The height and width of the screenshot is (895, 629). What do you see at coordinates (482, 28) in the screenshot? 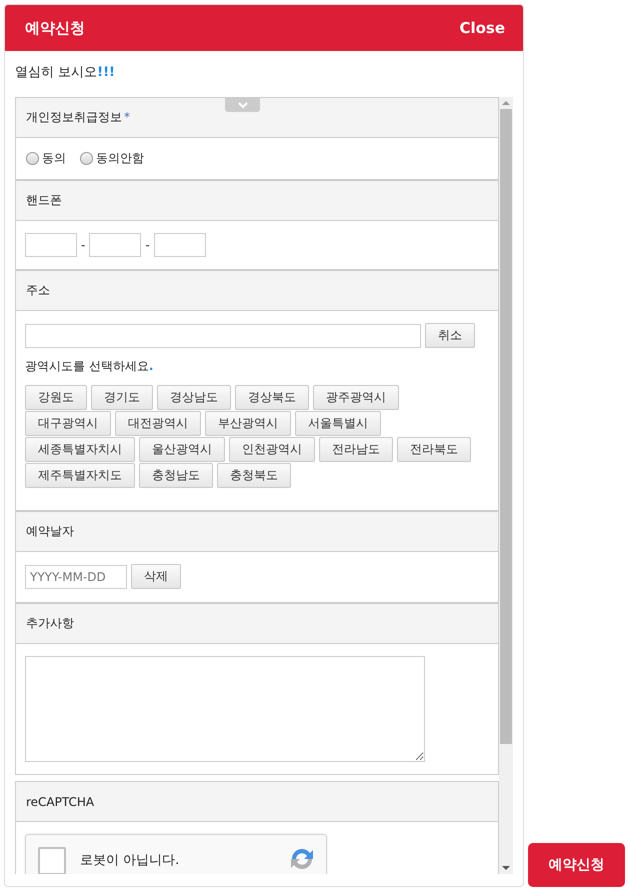
I see `close-button: Close` at bounding box center [482, 28].